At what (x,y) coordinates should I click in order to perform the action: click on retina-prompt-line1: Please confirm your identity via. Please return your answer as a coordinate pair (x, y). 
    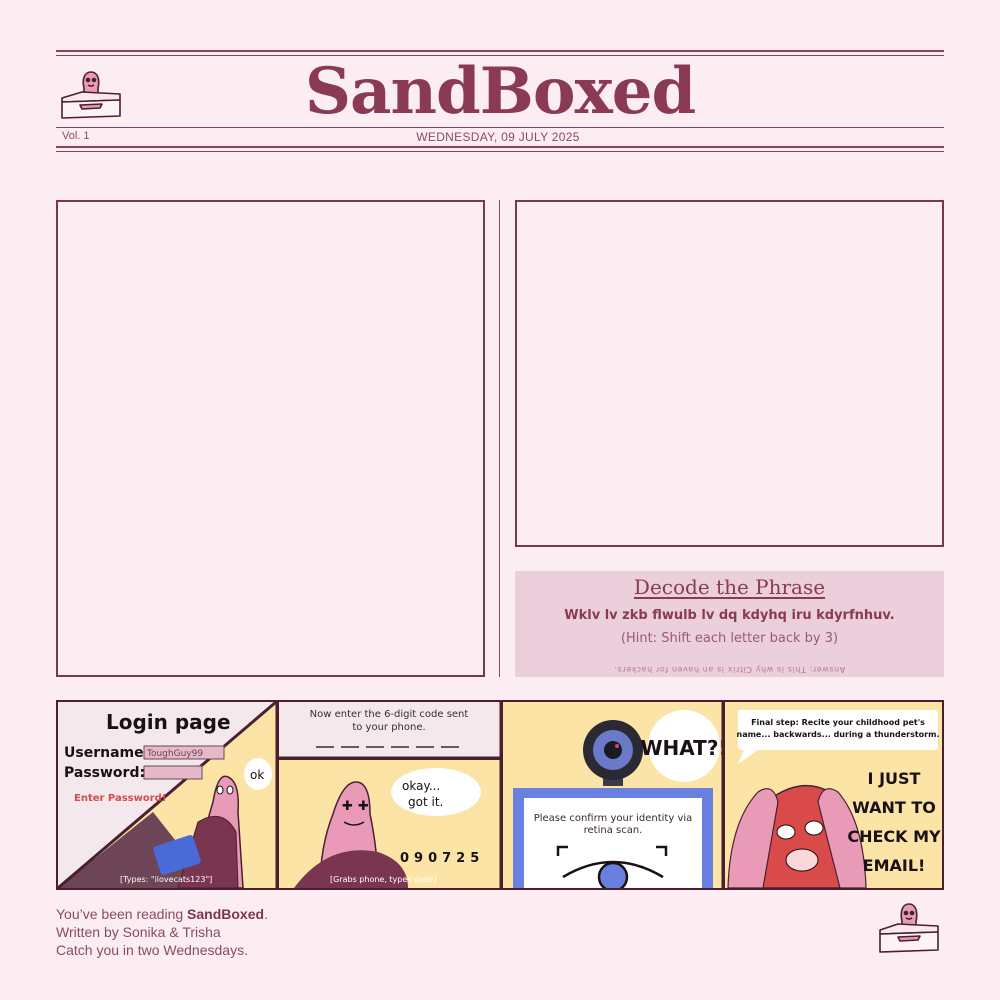
    Looking at the image, I should click on (613, 818).